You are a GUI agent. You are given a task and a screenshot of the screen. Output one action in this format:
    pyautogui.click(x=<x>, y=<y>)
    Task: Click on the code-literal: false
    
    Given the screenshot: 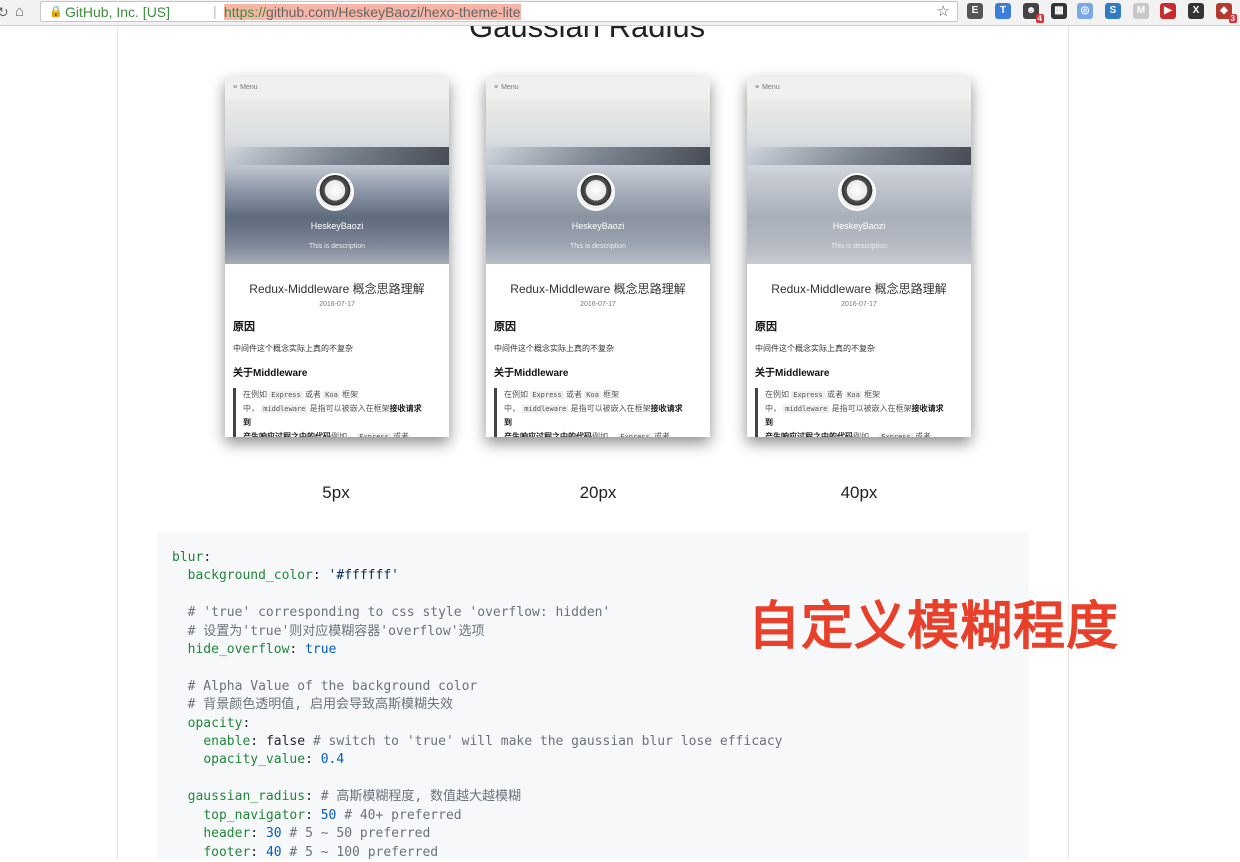 What is the action you would take?
    pyautogui.click(x=285, y=742)
    